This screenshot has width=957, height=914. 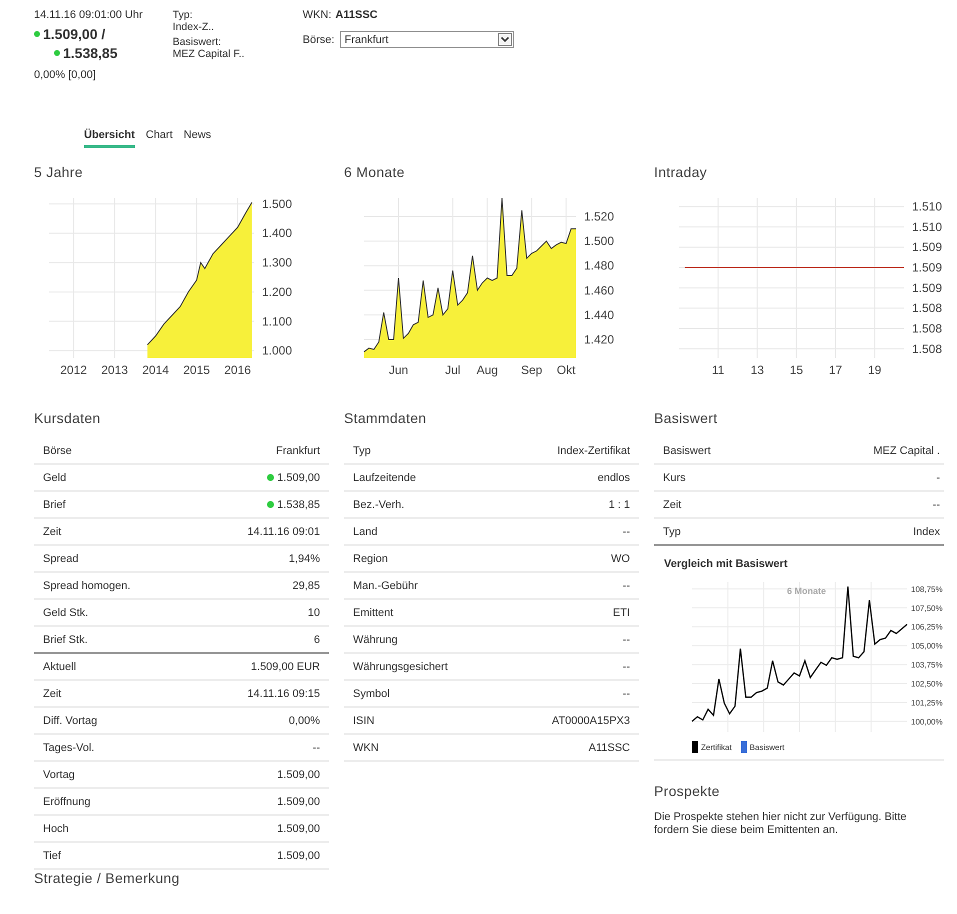 What do you see at coordinates (806, 591) in the screenshot?
I see `chart-annotation: 6 Monate` at bounding box center [806, 591].